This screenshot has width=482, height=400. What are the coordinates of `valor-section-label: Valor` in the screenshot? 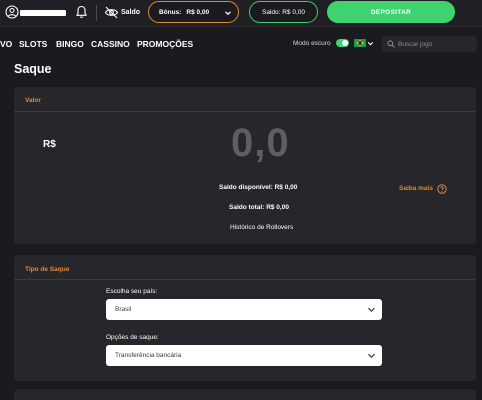 It's located at (33, 100).